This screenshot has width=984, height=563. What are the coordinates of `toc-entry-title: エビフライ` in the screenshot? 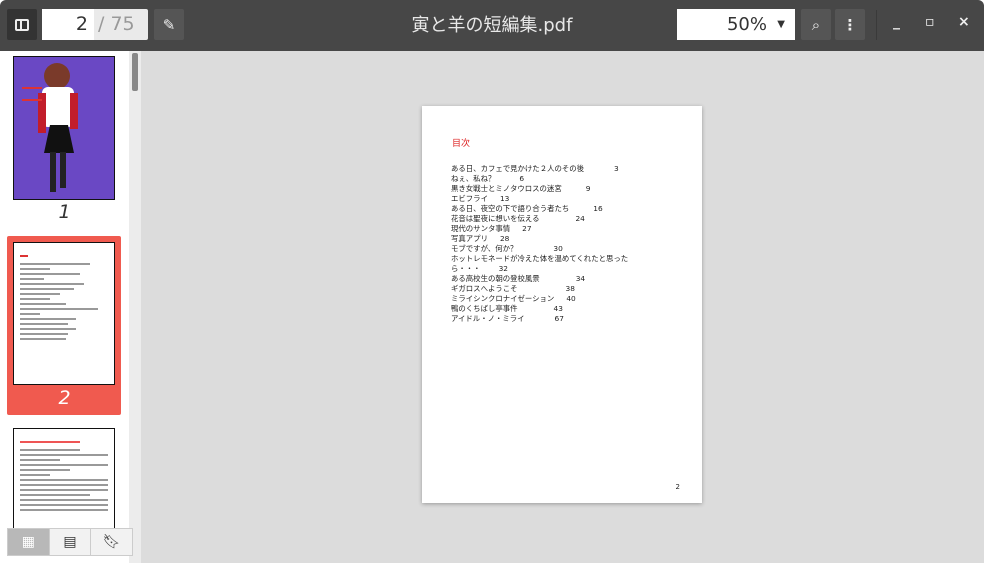 It's located at (469, 198).